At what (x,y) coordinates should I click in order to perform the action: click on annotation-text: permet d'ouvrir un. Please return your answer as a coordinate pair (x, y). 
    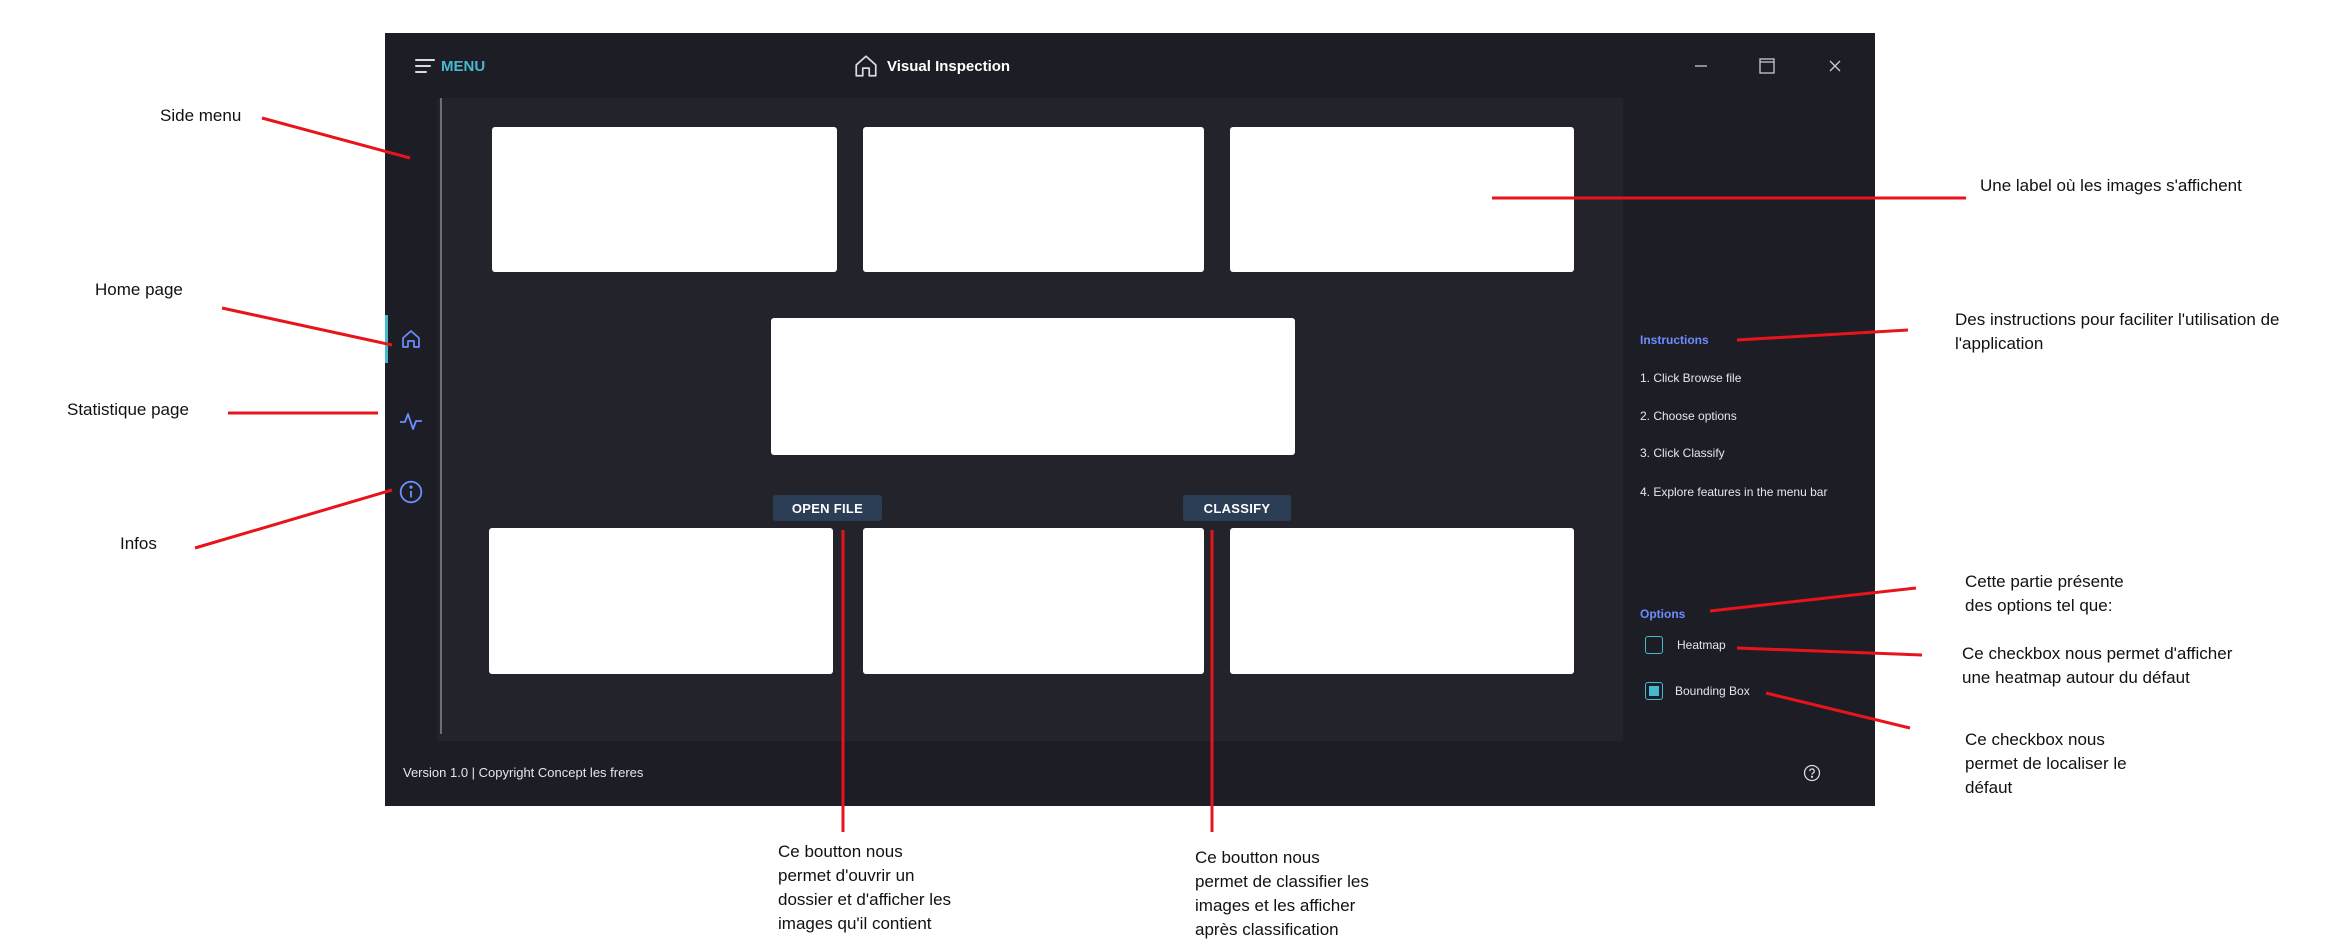
    Looking at the image, I should click on (846, 875).